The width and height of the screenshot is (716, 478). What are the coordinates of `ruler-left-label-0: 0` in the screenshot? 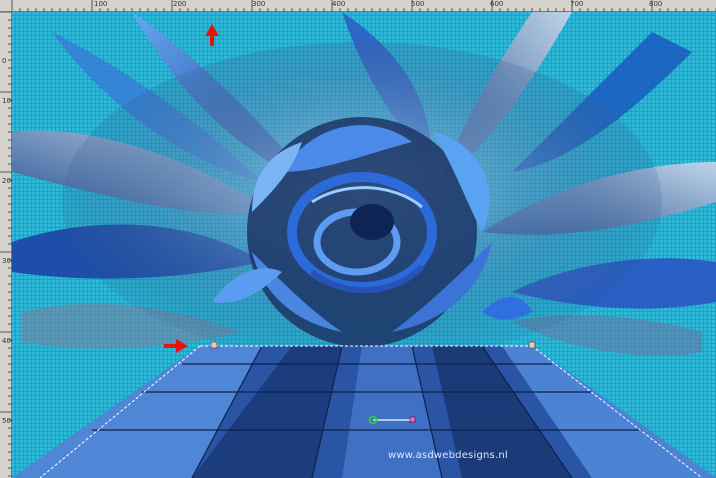 It's located at (4, 61).